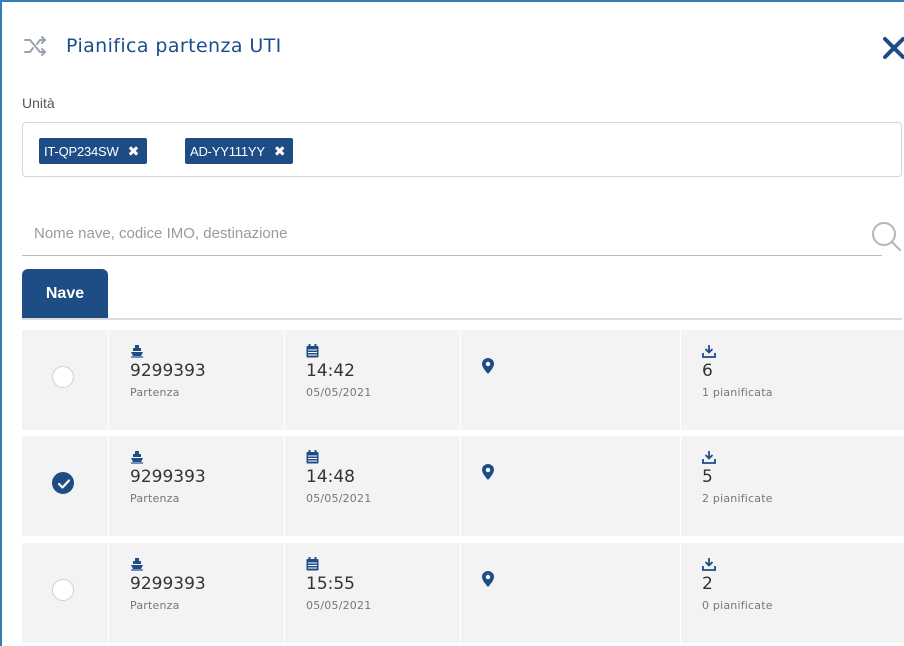 The width and height of the screenshot is (904, 646). What do you see at coordinates (81, 151) in the screenshot?
I see `unit-chip-label: IT-QP234SW` at bounding box center [81, 151].